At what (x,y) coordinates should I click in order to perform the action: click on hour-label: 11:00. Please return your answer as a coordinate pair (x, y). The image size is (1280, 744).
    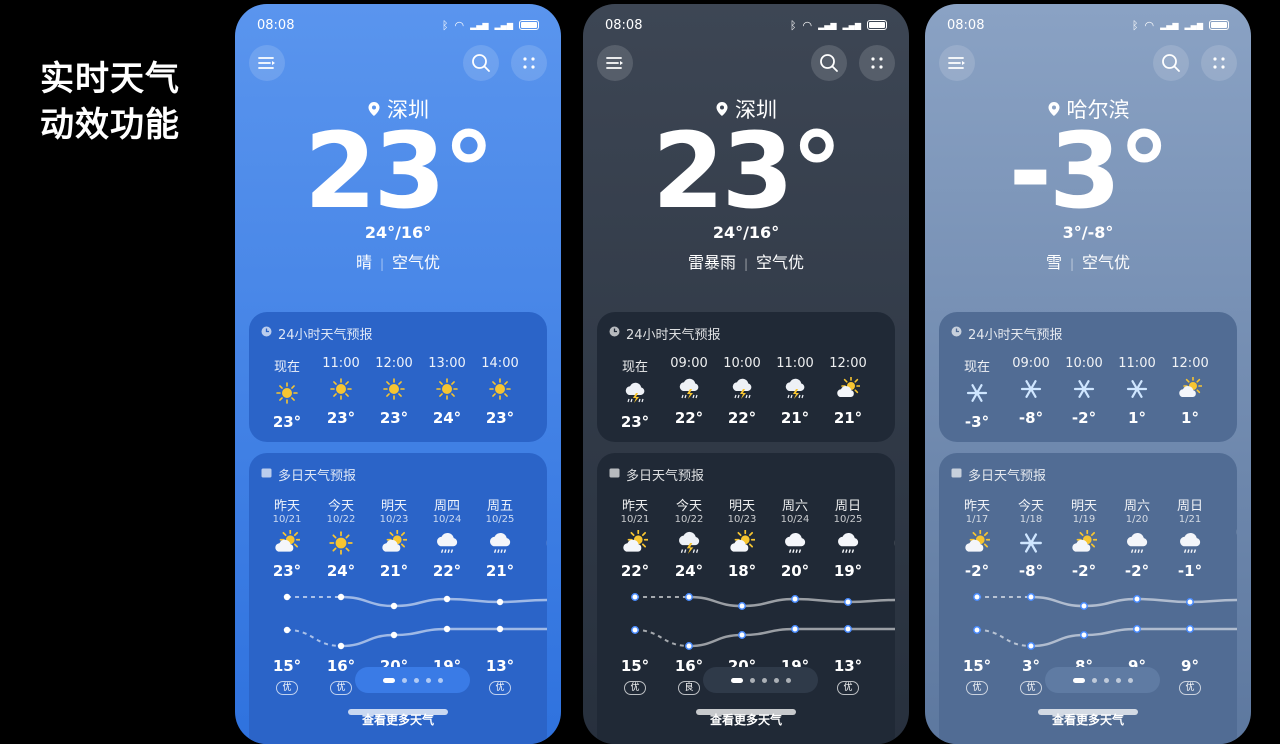
    Looking at the image, I should click on (1137, 363).